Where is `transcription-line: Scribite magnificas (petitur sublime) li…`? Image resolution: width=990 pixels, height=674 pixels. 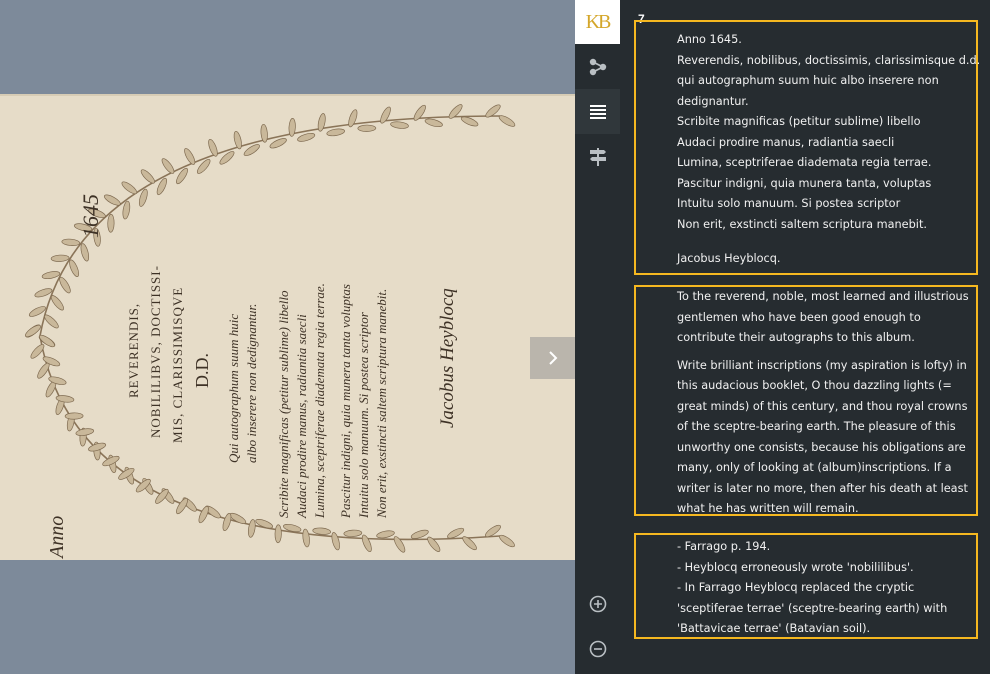 transcription-line: Scribite magnificas (petitur sublime) li… is located at coordinates (799, 121).